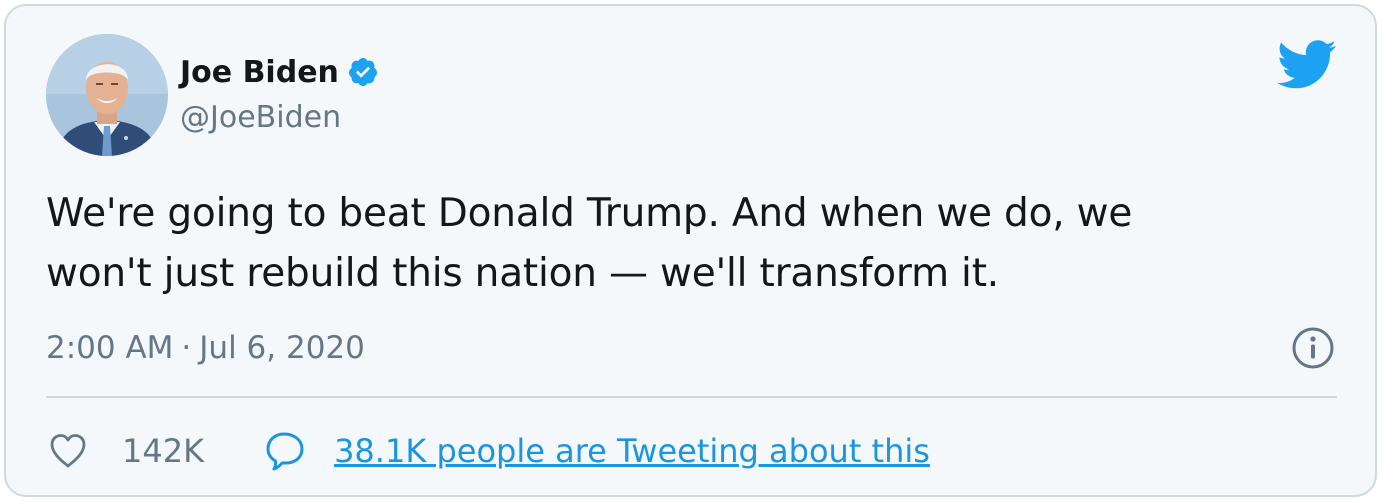  Describe the element at coordinates (691, 397) in the screenshot. I see `actions-divider` at that location.